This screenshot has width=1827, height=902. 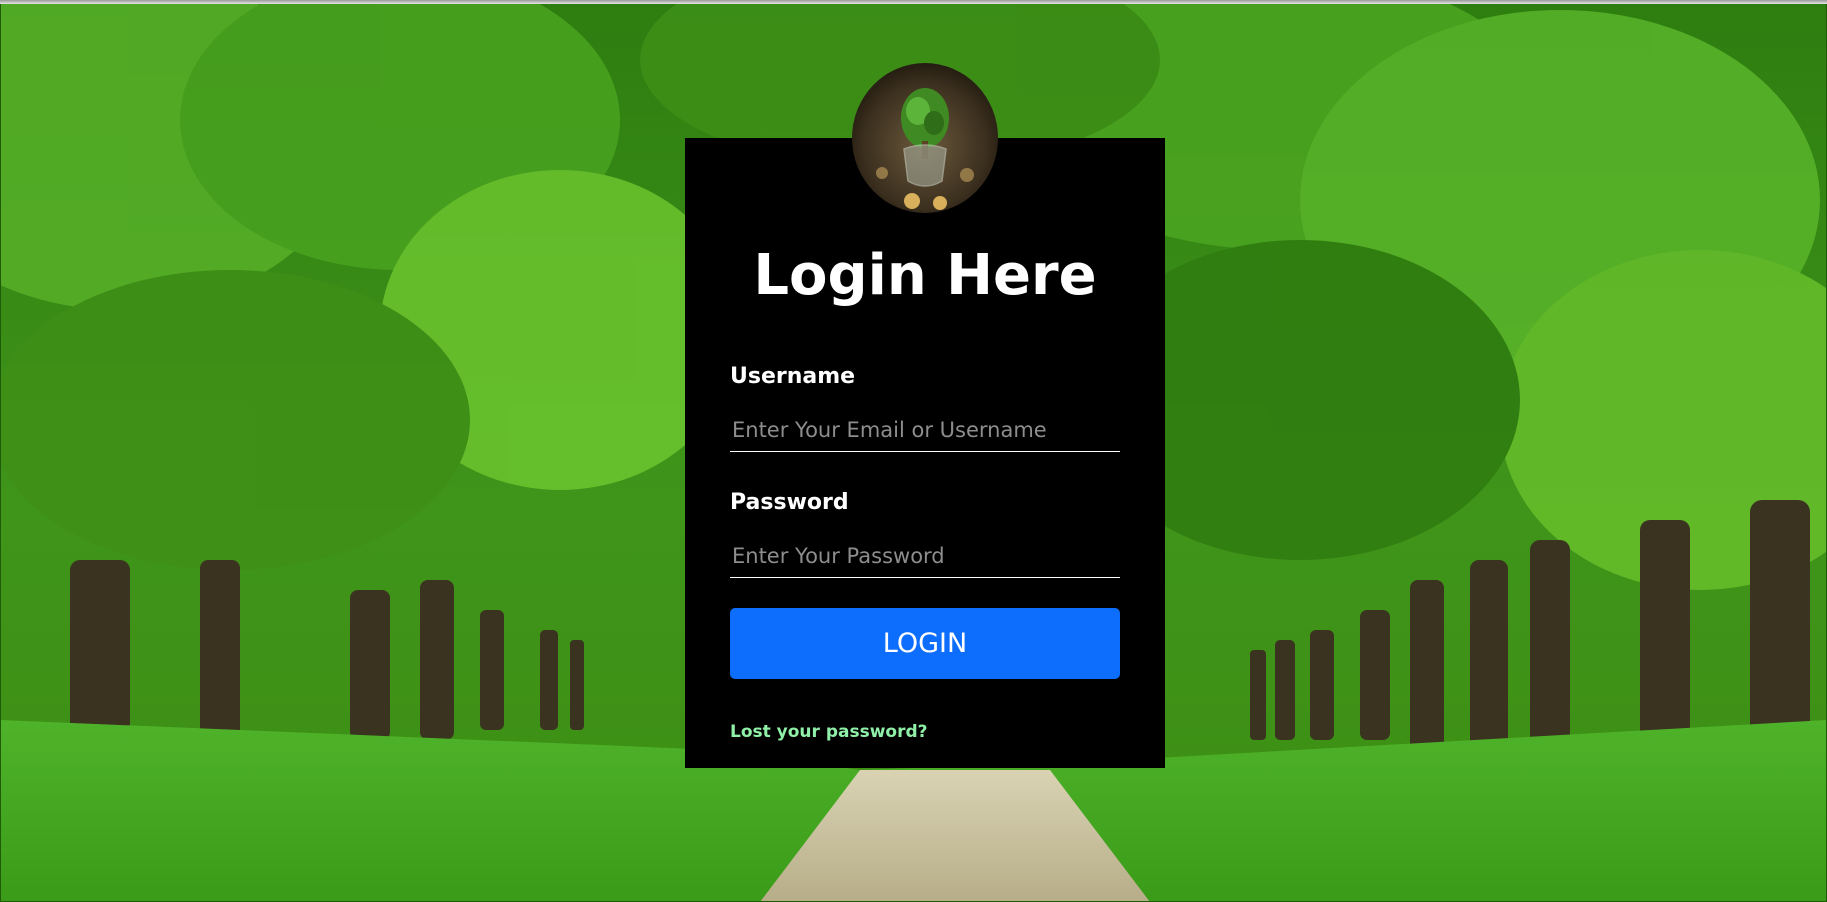 What do you see at coordinates (789, 502) in the screenshot?
I see `password-label: Password` at bounding box center [789, 502].